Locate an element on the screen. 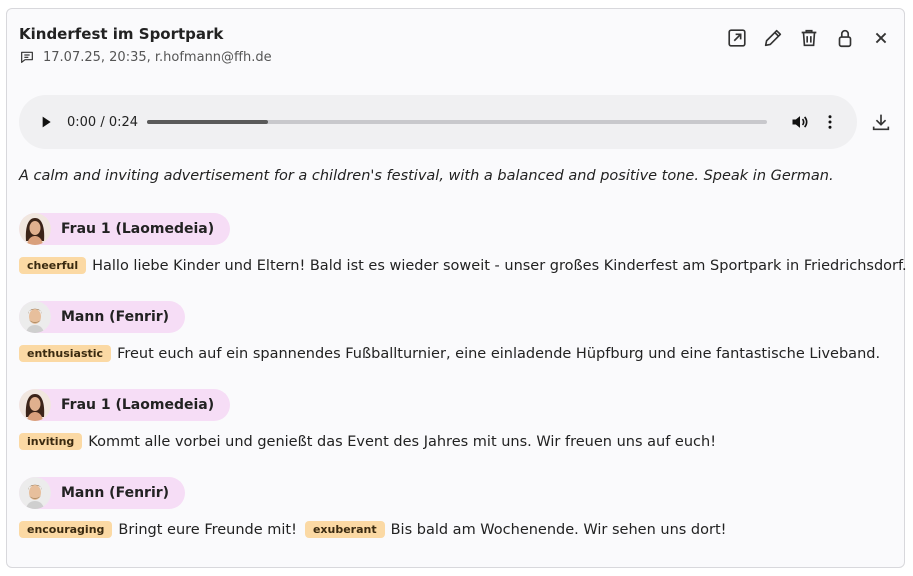  audio-player: 0:00 / 0:24 is located at coordinates (438, 122).